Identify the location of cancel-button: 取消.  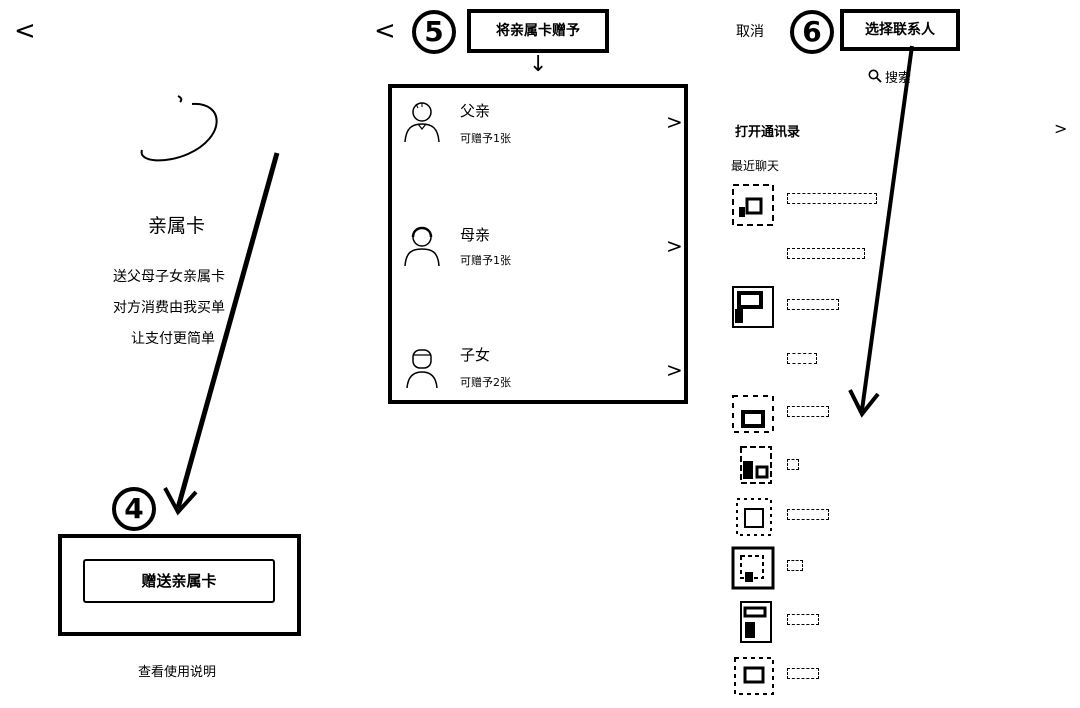
(750, 31).